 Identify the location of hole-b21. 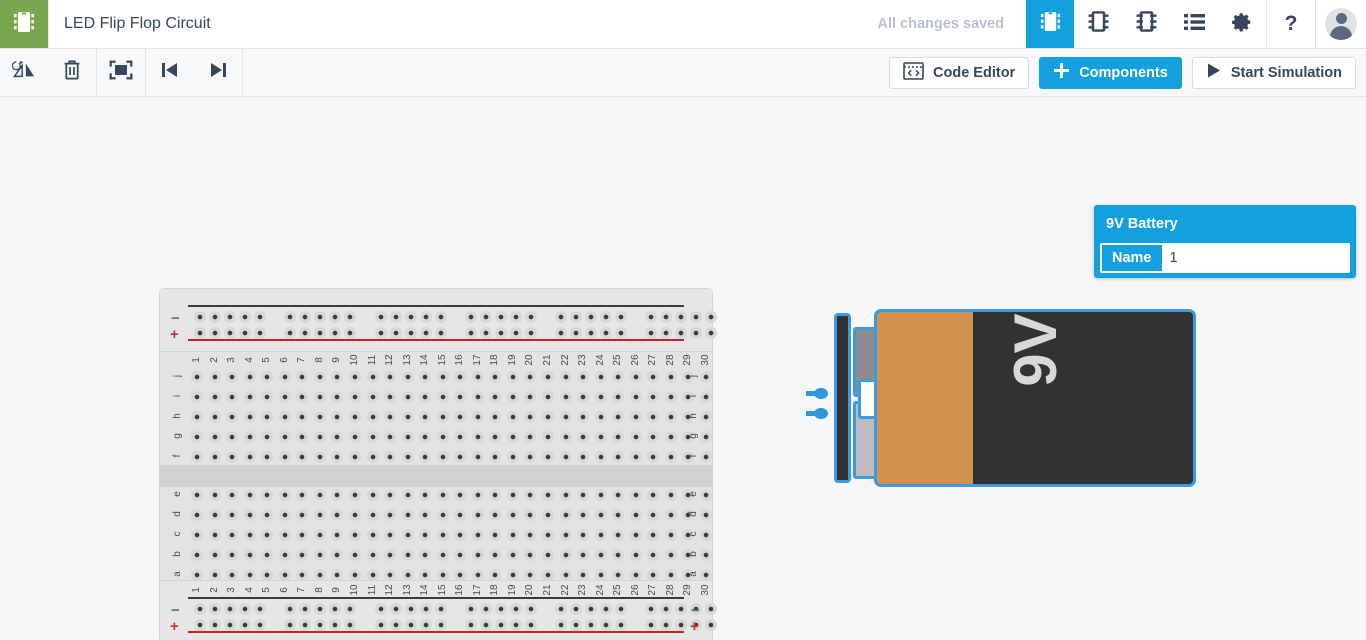
(548, 555).